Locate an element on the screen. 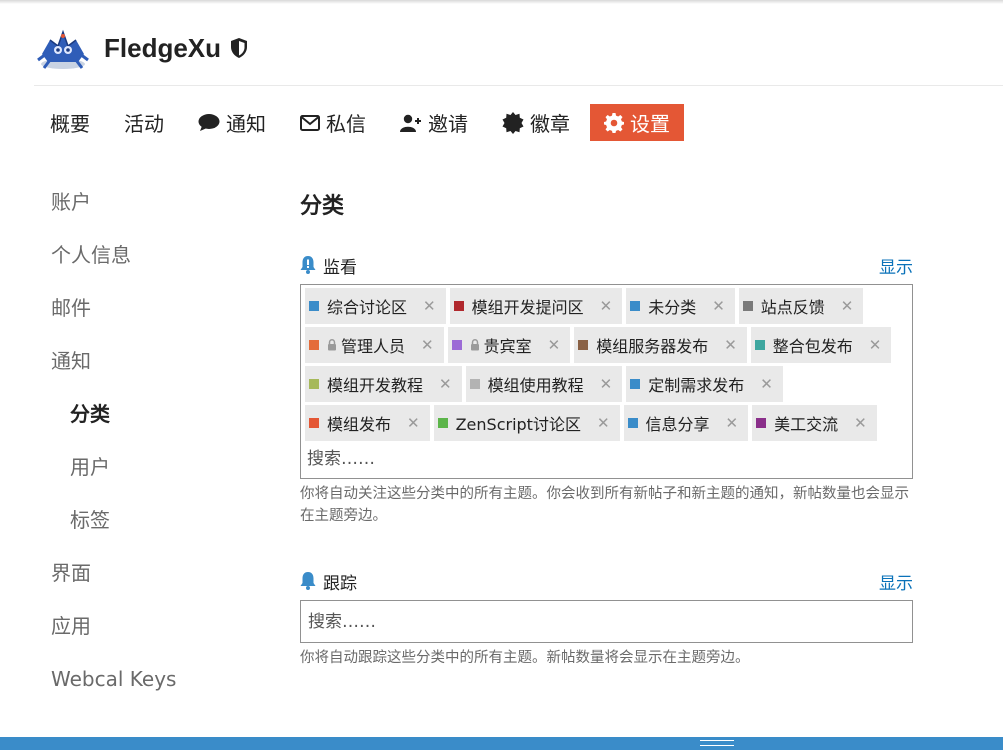  category-chip: 美工交流 ✕ is located at coordinates (814, 423).